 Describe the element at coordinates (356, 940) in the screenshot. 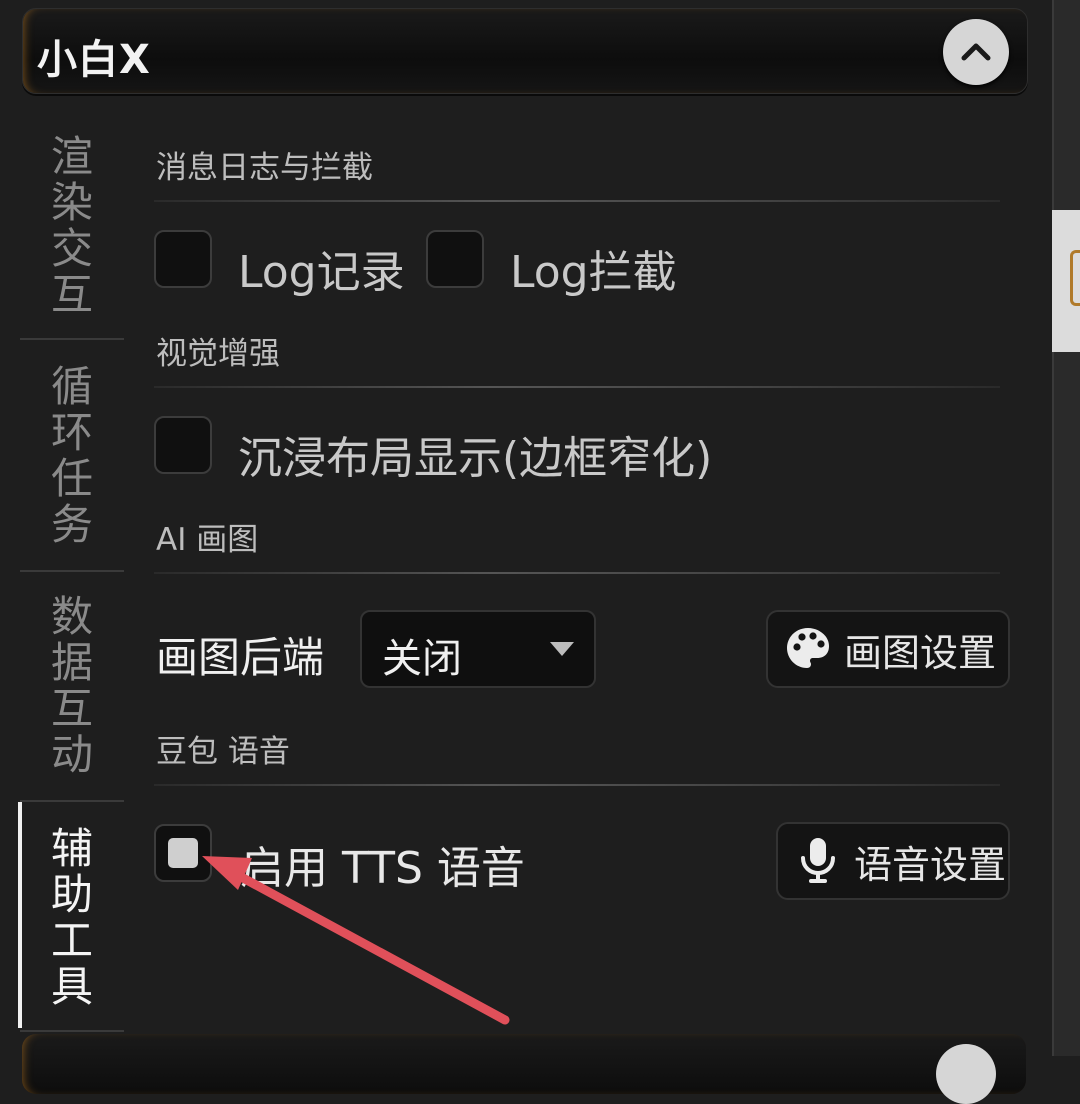

I see `annotation-arrow` at that location.